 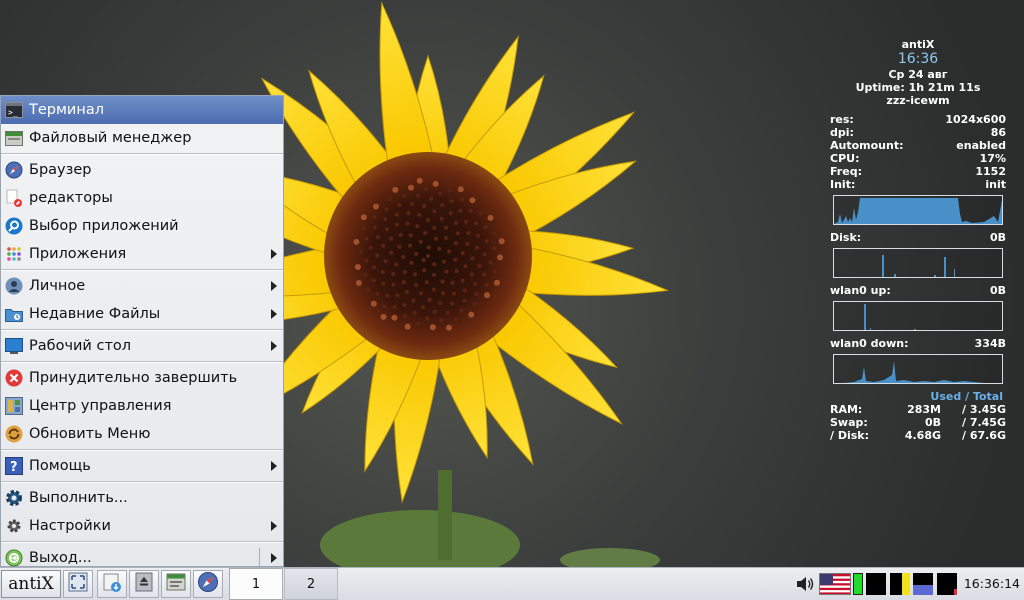 What do you see at coordinates (947, 584) in the screenshot?
I see `battery-meter-icon` at bounding box center [947, 584].